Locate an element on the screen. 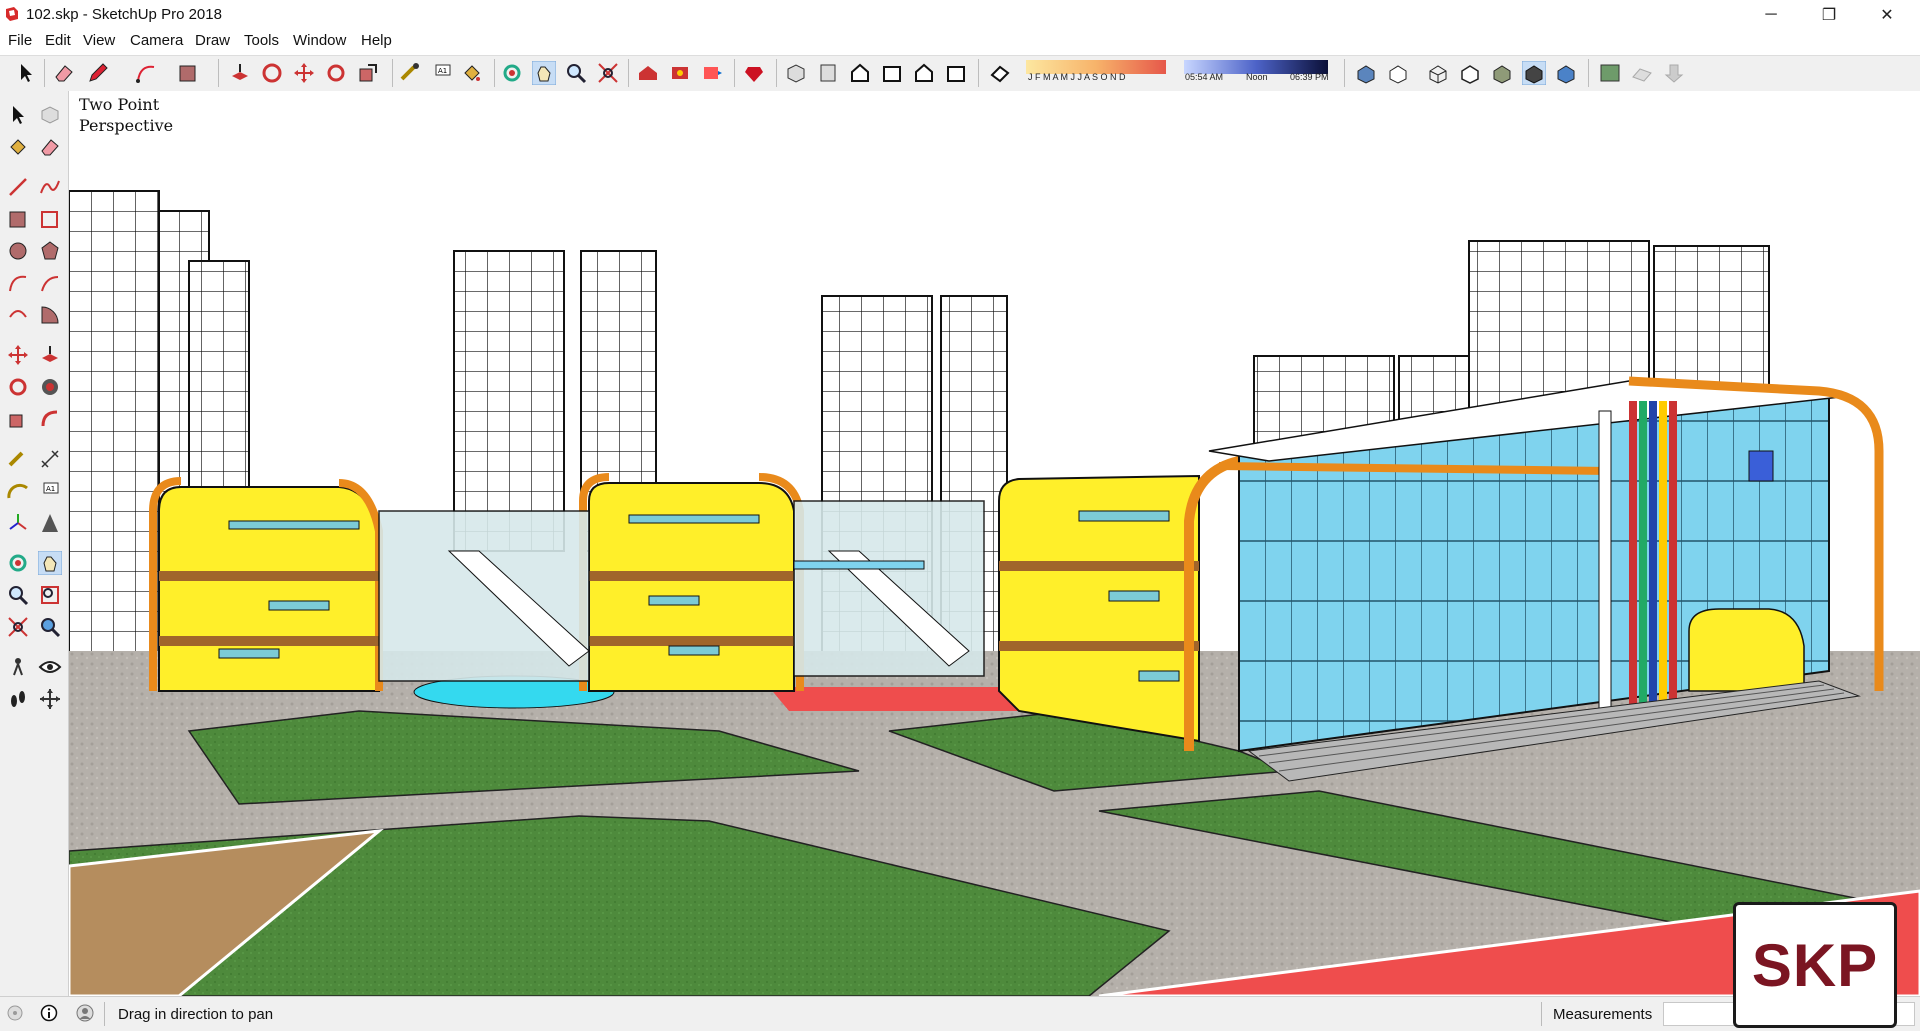 Image resolution: width=1920 pixels, height=1031 pixels. zoom-icon is located at coordinates (576, 73).